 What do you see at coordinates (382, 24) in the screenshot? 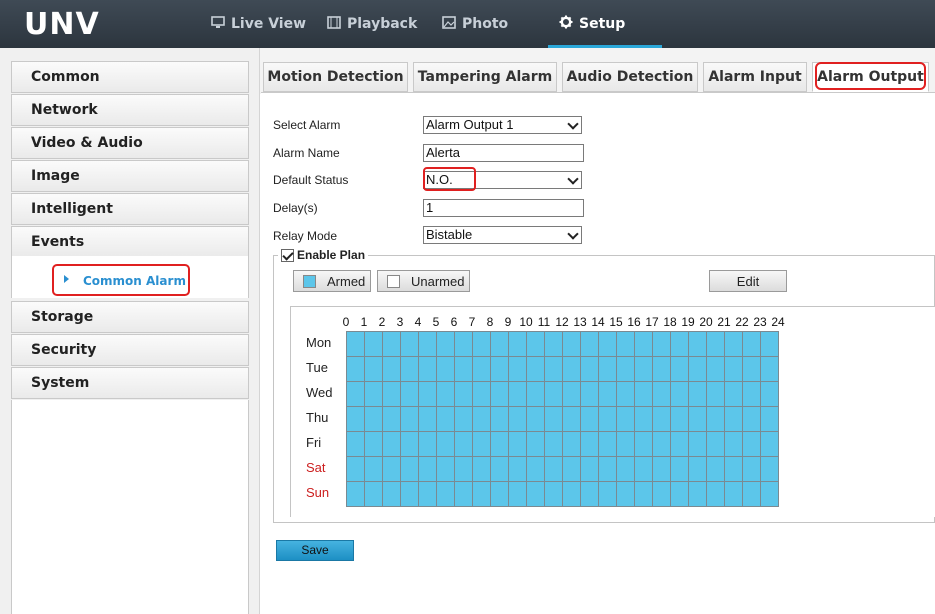
I see `nav-playback-label: Playback` at bounding box center [382, 24].